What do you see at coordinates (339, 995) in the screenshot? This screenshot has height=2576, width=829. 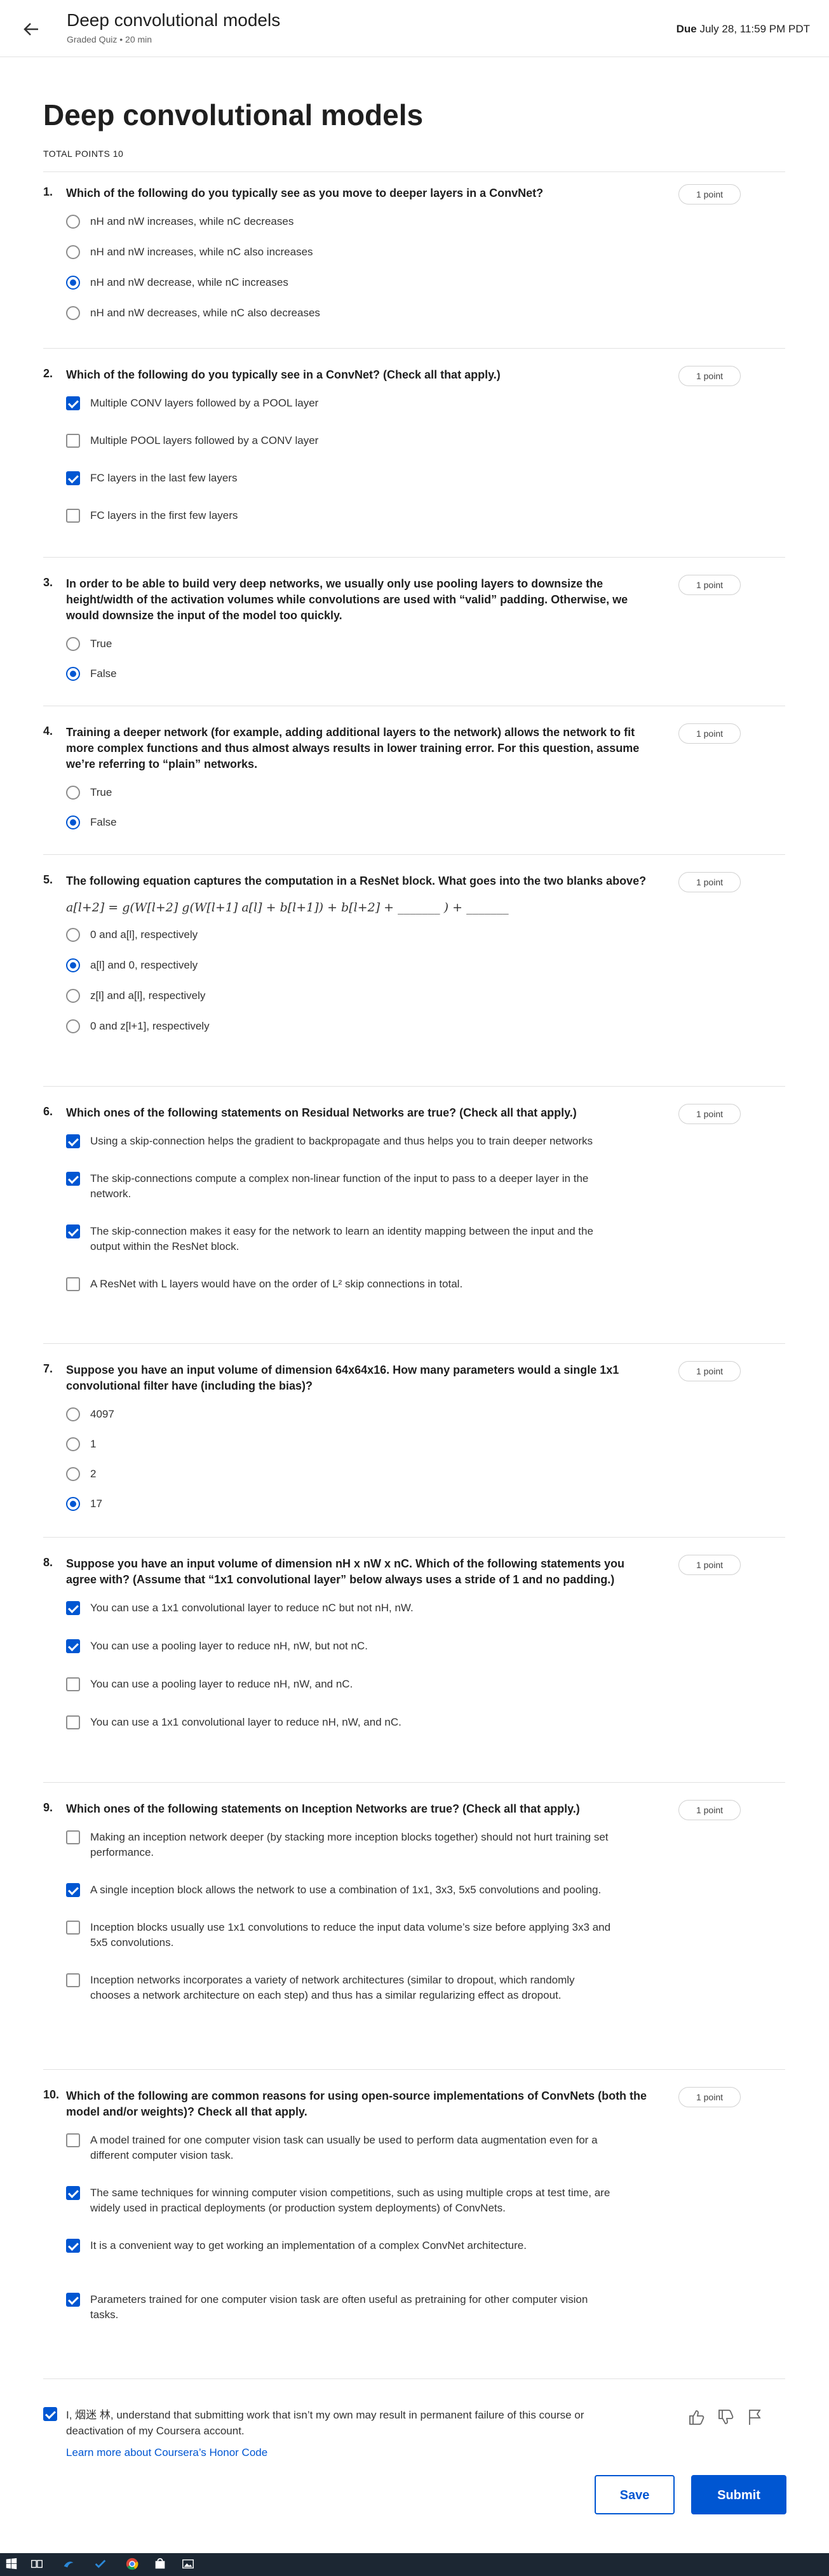 I see `answer-option: z[l] and a[l], respectively` at bounding box center [339, 995].